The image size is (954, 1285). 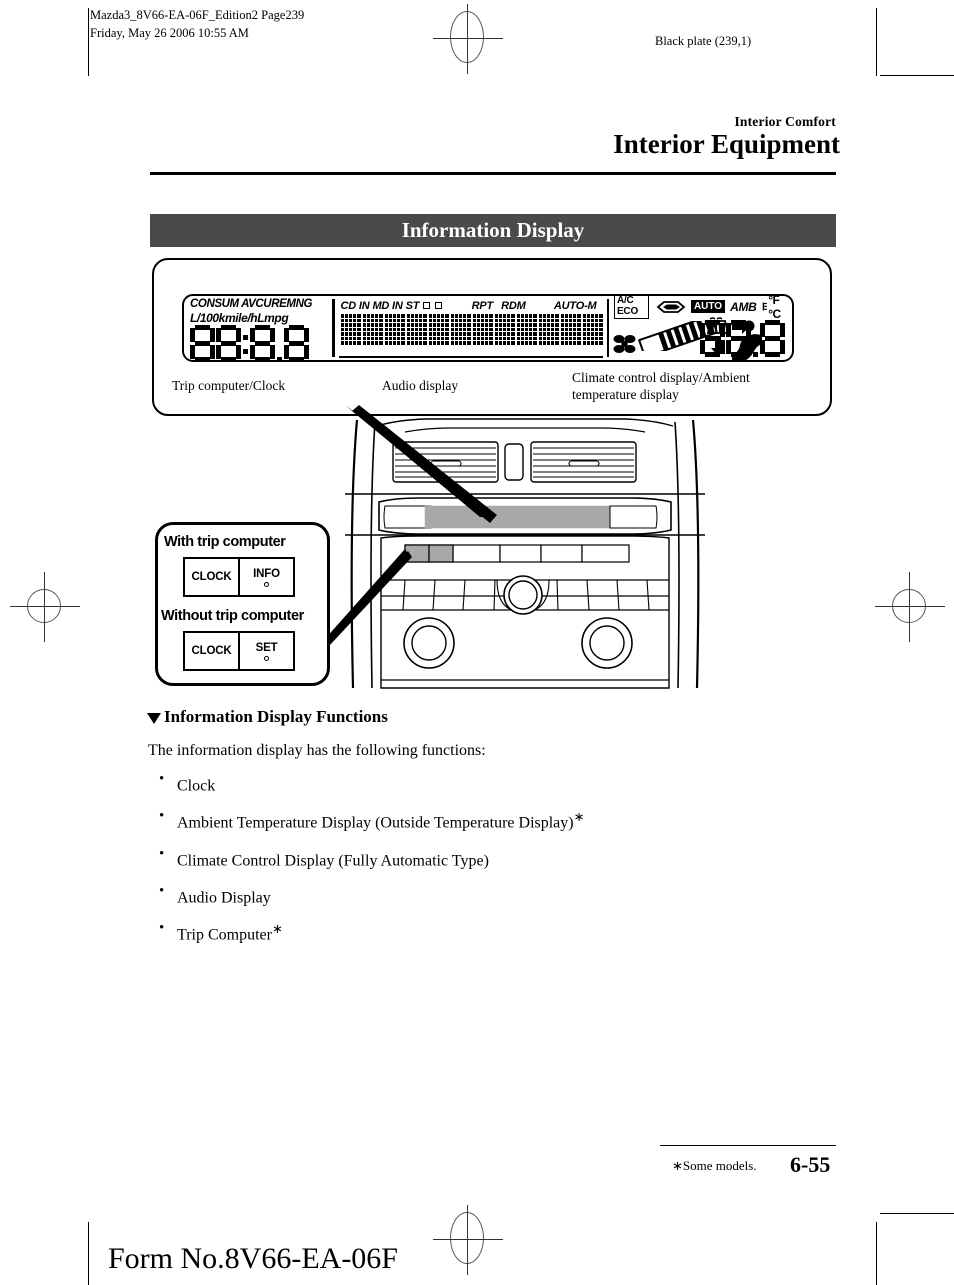 I want to click on clock-button-label: CLOCK, so click(x=211, y=577).